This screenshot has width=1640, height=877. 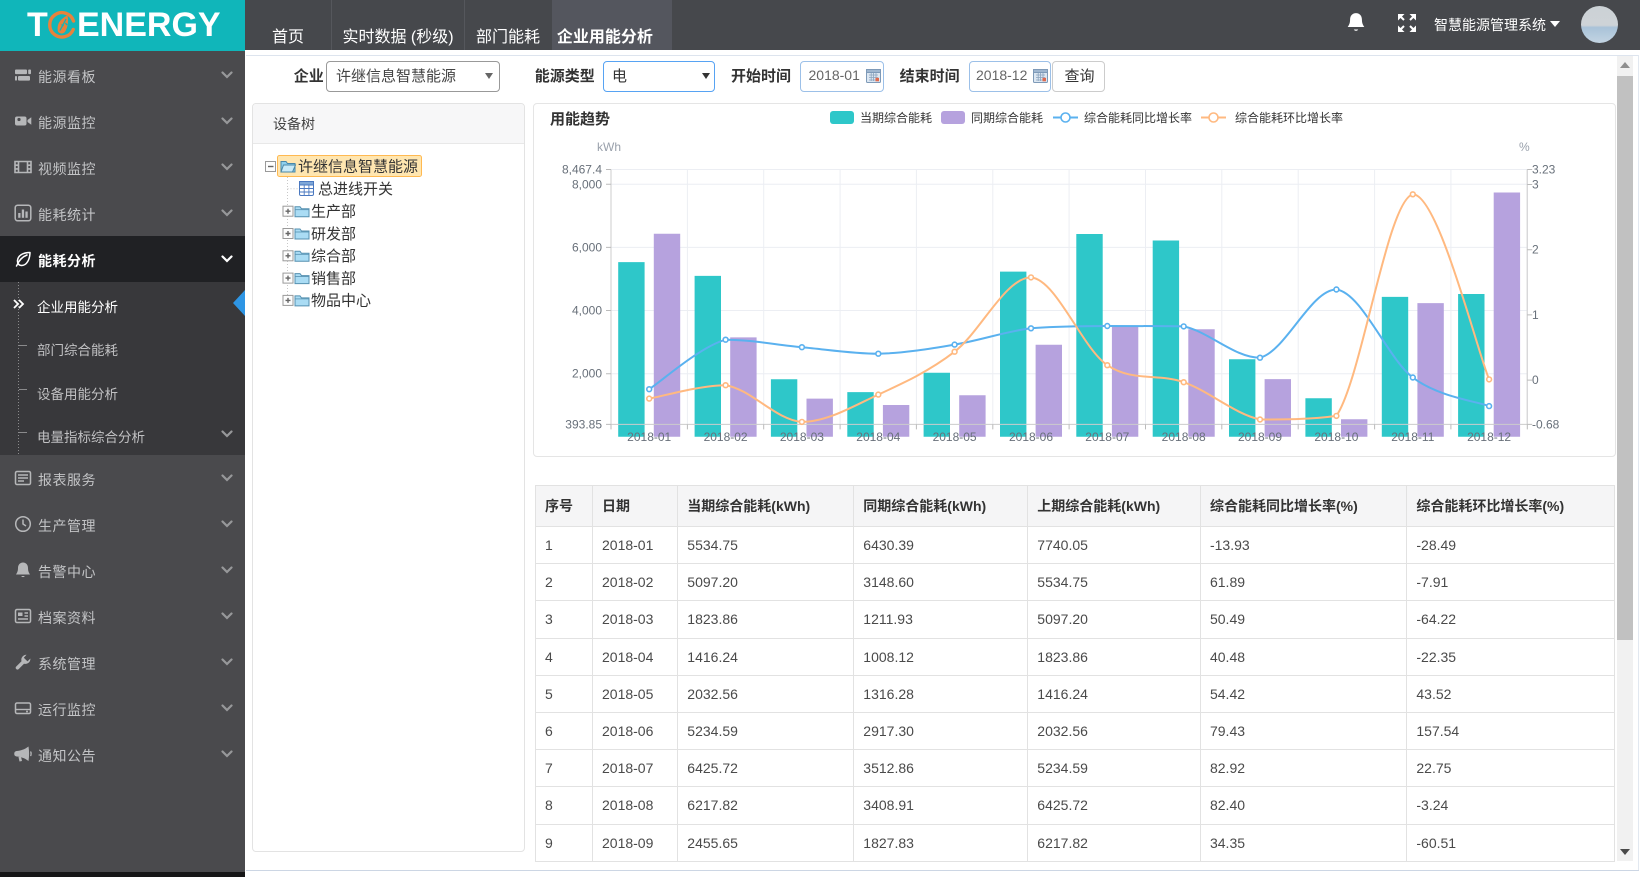 I want to click on svg-text: 0, so click(x=1535, y=380).